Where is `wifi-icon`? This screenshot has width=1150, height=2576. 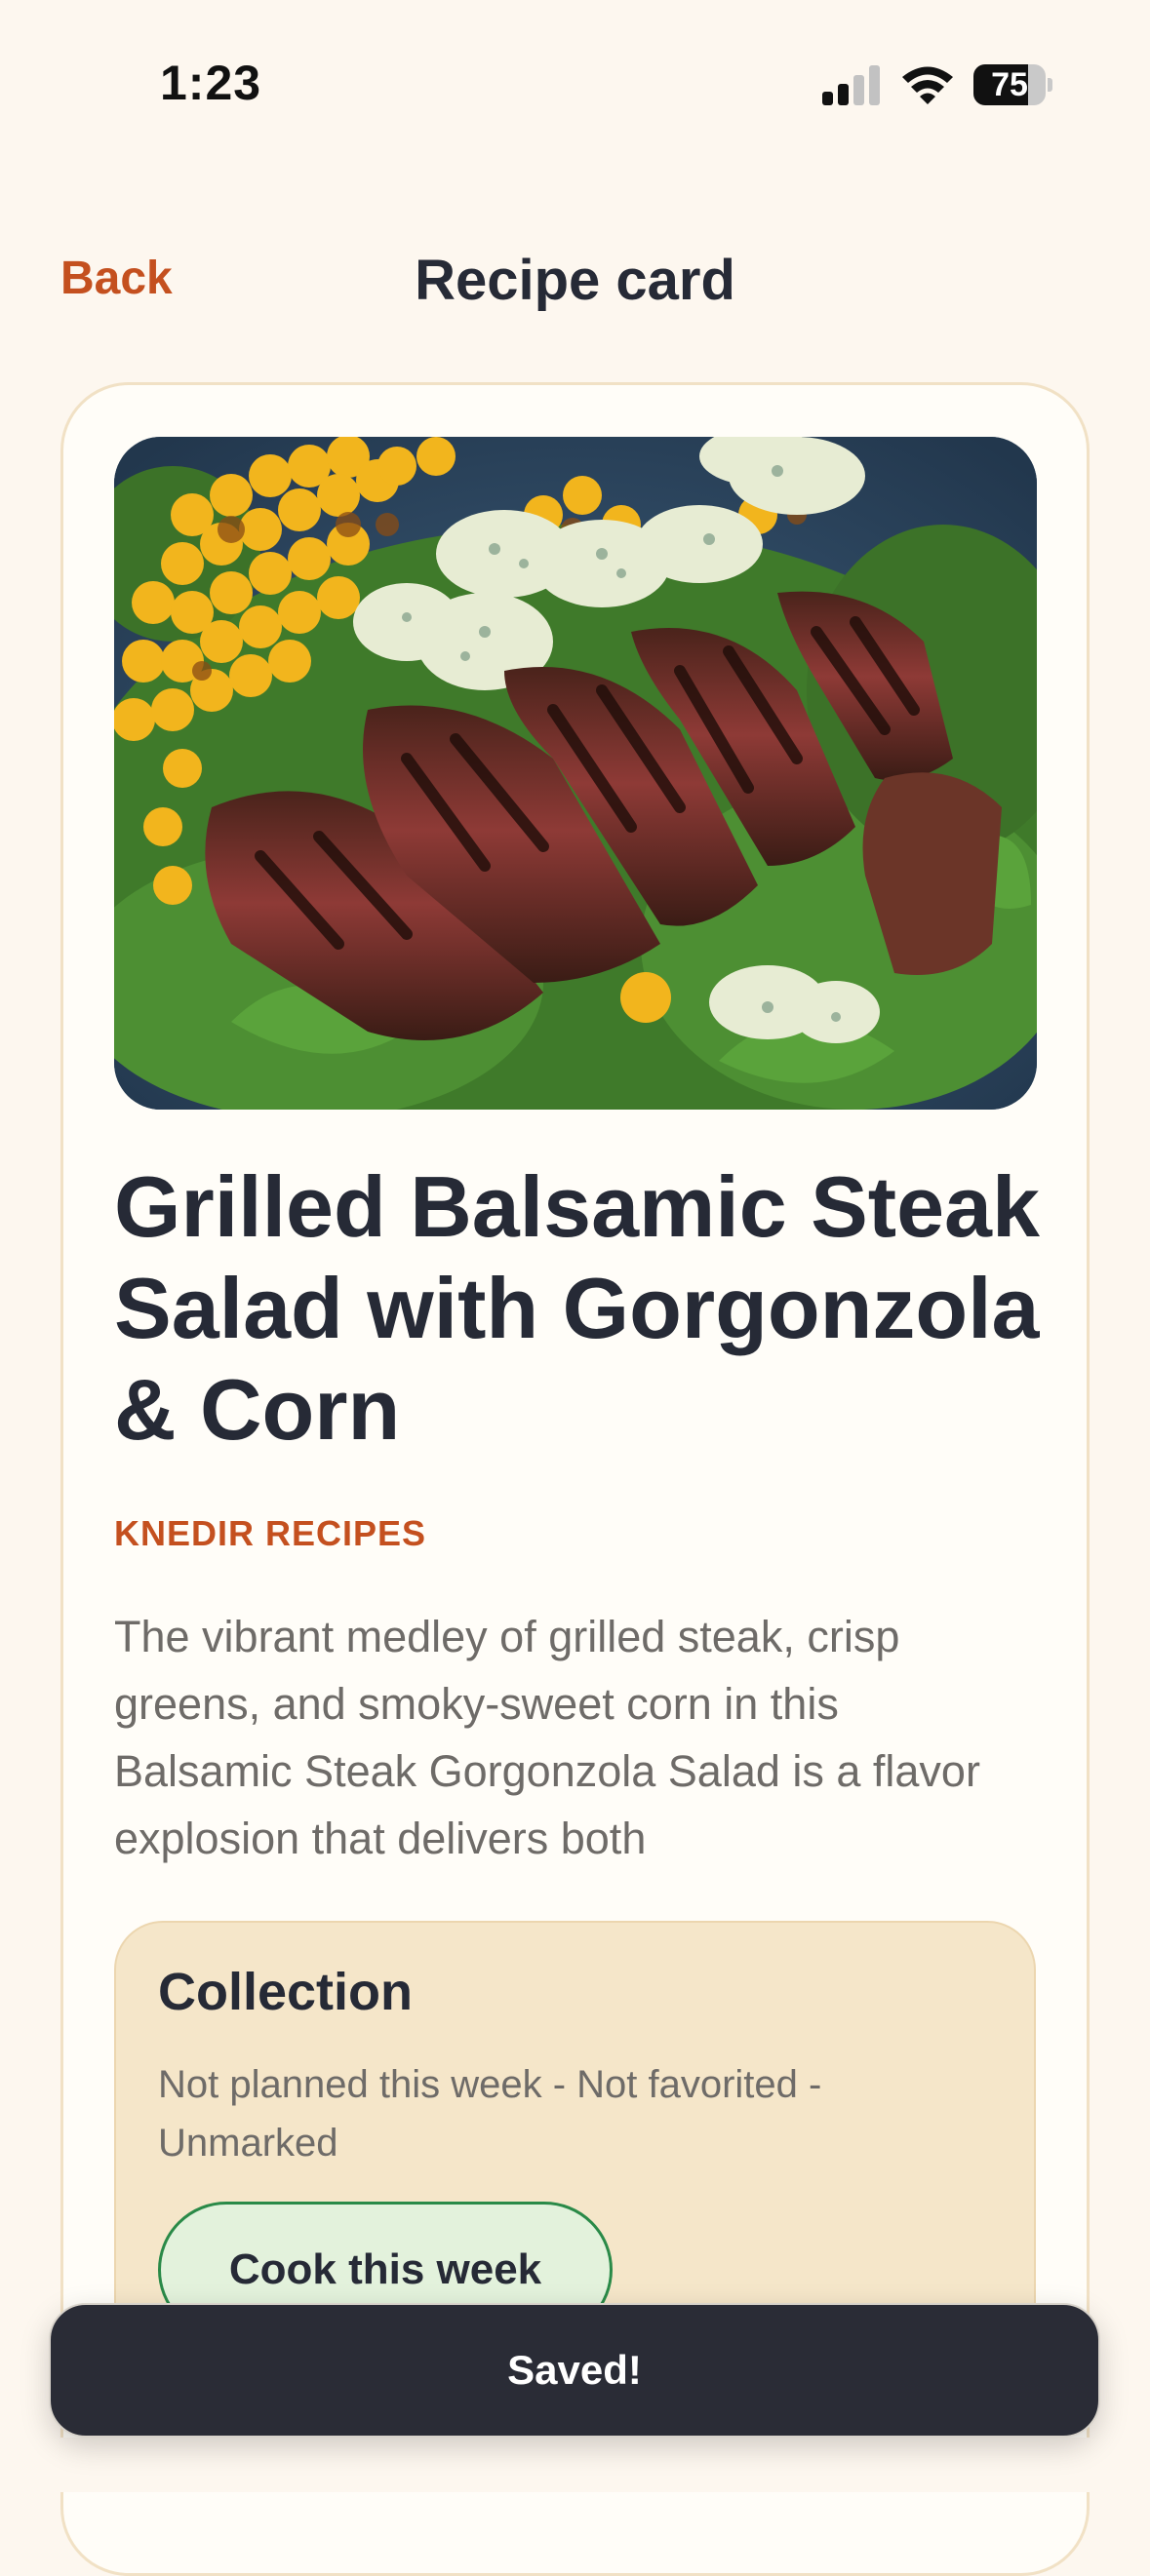
wifi-icon is located at coordinates (927, 85).